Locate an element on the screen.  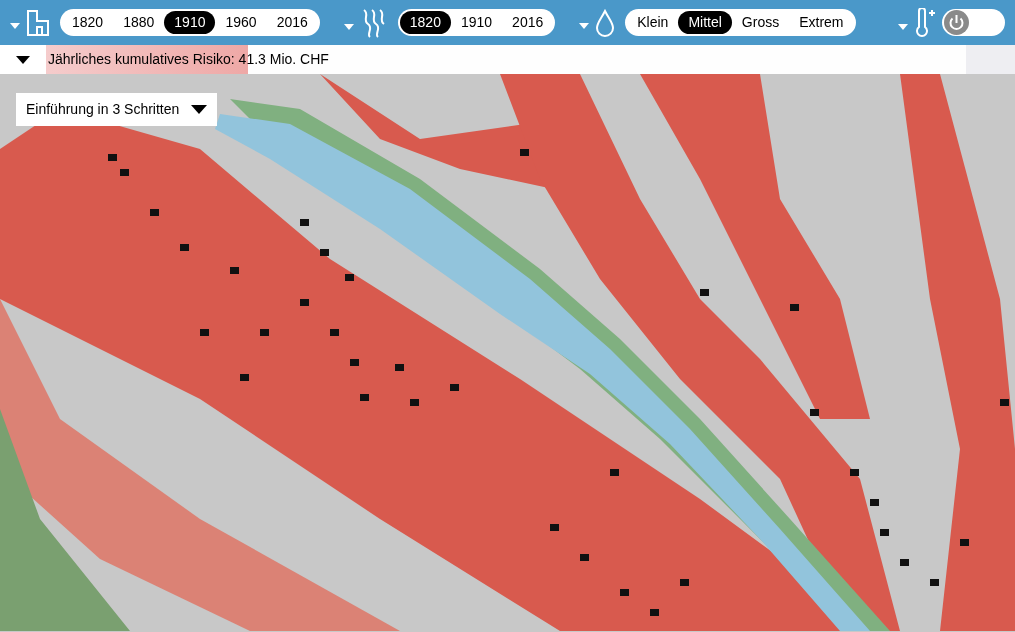
thermometer-icon is located at coordinates (925, 22).